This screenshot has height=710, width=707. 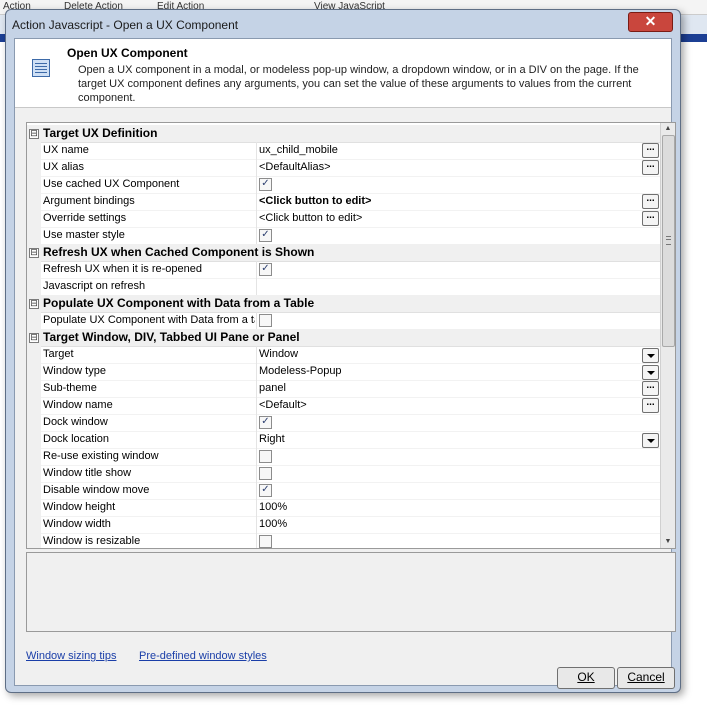 What do you see at coordinates (668, 129) in the screenshot?
I see `scroll-up-icon: ▲` at bounding box center [668, 129].